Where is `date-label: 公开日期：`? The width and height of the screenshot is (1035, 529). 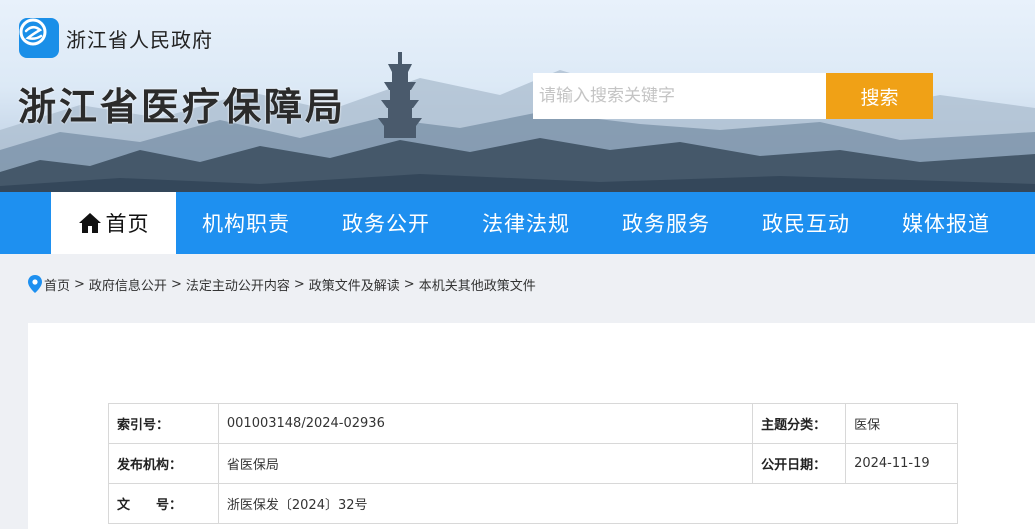
date-label: 公开日期： is located at coordinates (799, 463).